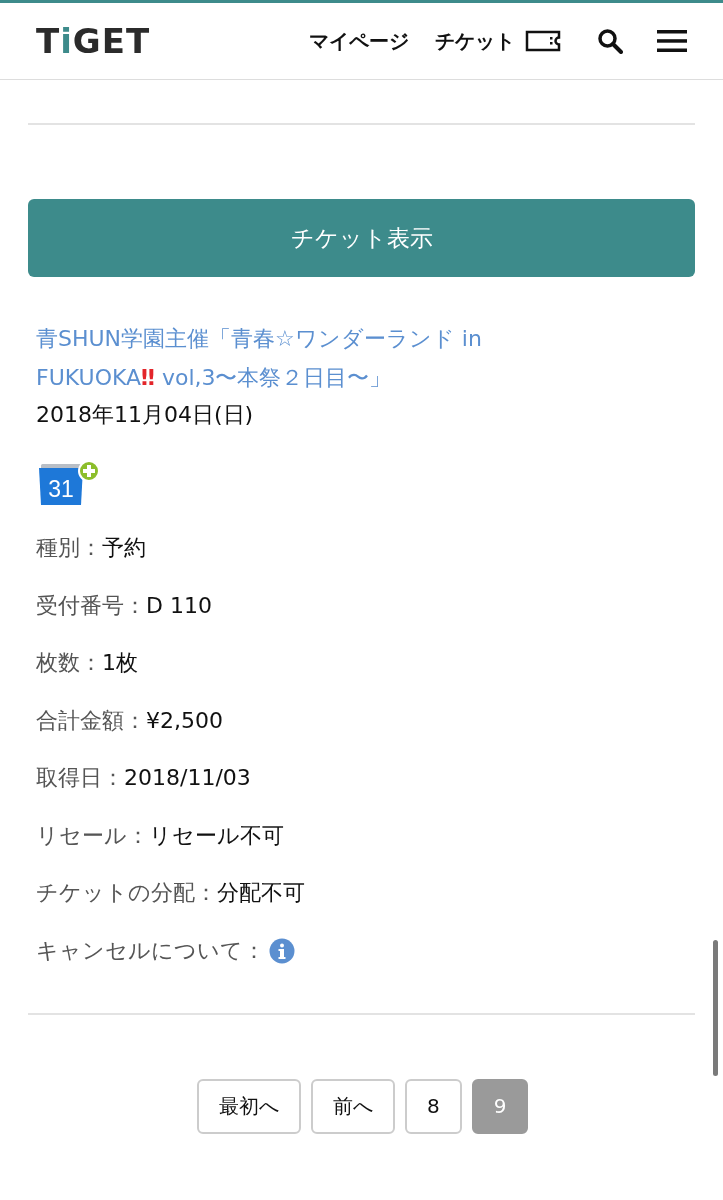 The width and height of the screenshot is (723, 1200). Describe the element at coordinates (69, 548) in the screenshot. I see `field-label: 種別：` at that location.